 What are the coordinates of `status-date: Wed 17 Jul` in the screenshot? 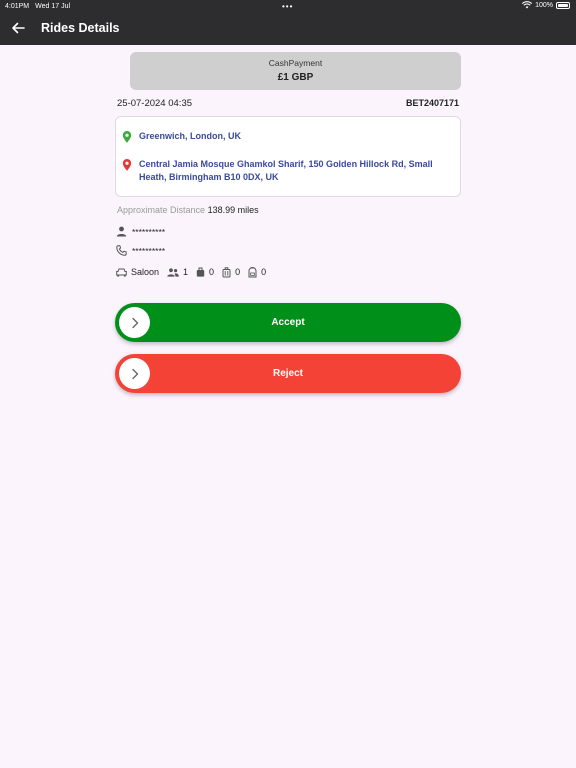 It's located at (53, 6).